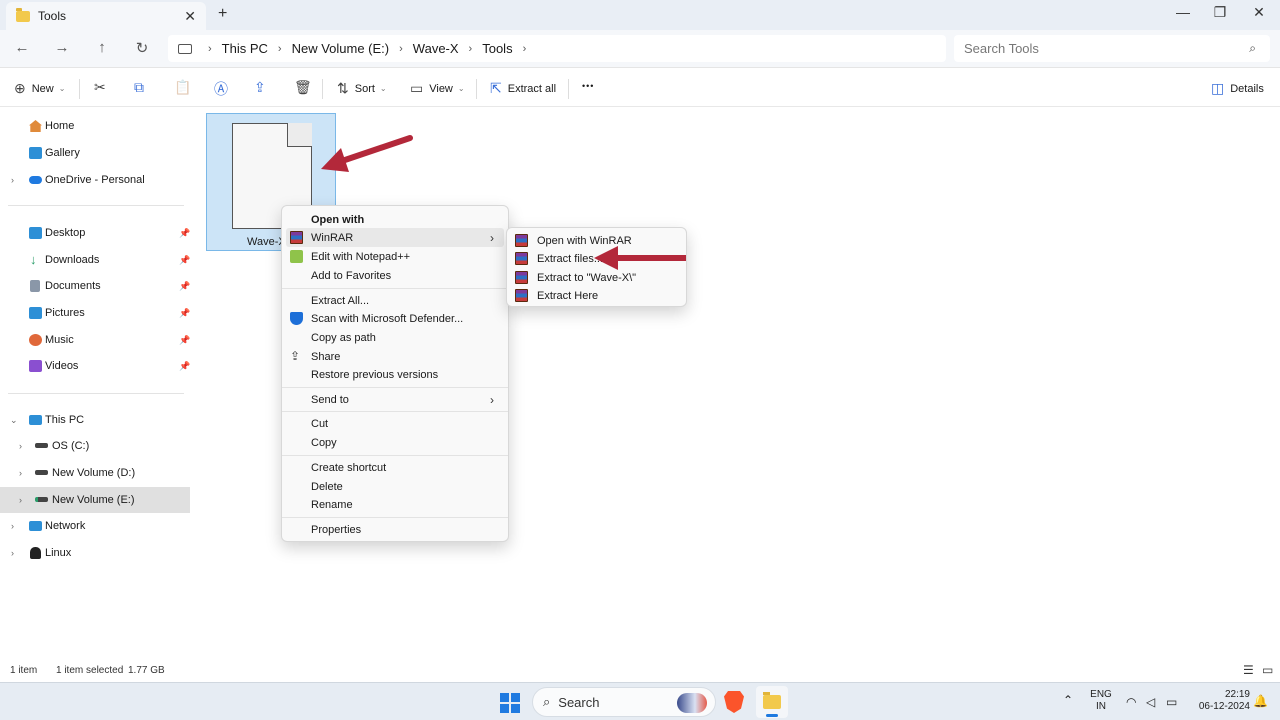  What do you see at coordinates (1171, 702) in the screenshot?
I see `battery-icon: ▭` at bounding box center [1171, 702].